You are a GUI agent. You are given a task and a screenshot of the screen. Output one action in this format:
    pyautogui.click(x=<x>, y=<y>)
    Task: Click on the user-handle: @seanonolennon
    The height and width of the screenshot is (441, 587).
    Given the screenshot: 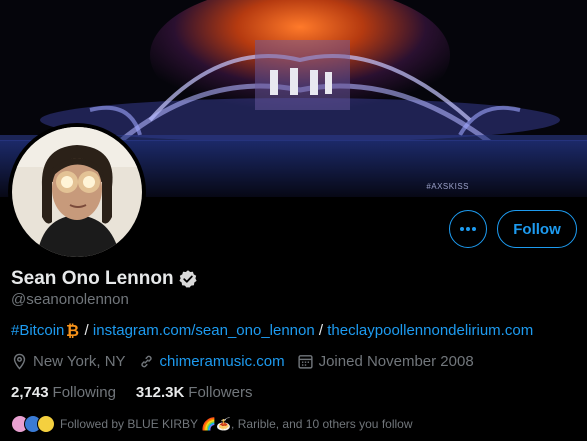 What is the action you would take?
    pyautogui.click(x=70, y=299)
    